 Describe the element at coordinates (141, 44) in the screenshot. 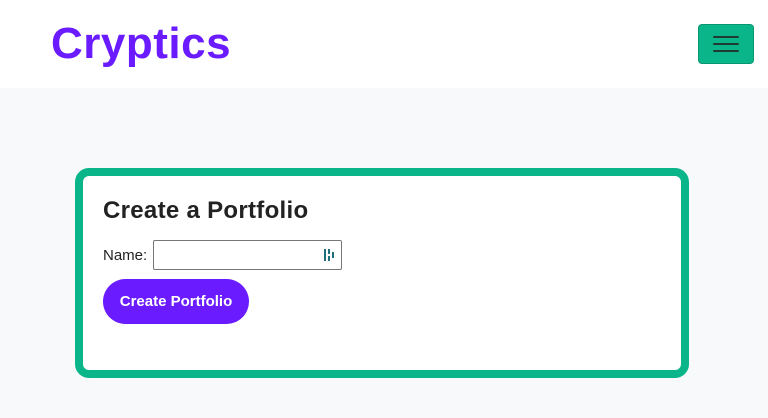

I see `brand-logo: Cryptics` at that location.